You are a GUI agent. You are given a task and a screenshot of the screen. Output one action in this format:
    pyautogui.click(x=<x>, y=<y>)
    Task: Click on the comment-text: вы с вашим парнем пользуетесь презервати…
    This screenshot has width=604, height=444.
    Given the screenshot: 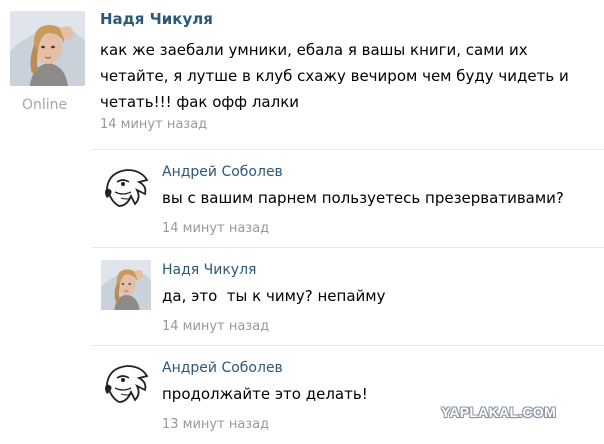 What is the action you would take?
    pyautogui.click(x=363, y=198)
    